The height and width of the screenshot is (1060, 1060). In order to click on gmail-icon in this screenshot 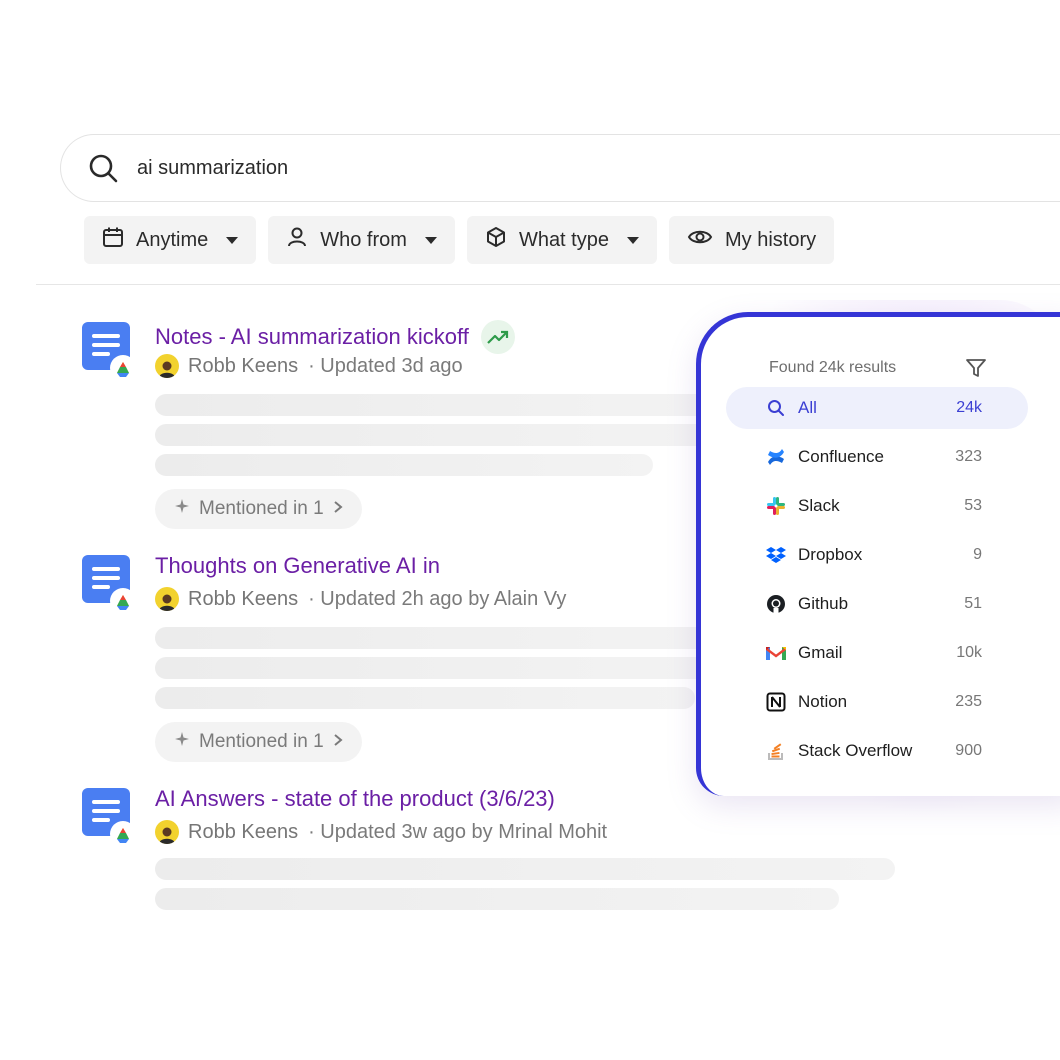, I will do `click(776, 653)`.